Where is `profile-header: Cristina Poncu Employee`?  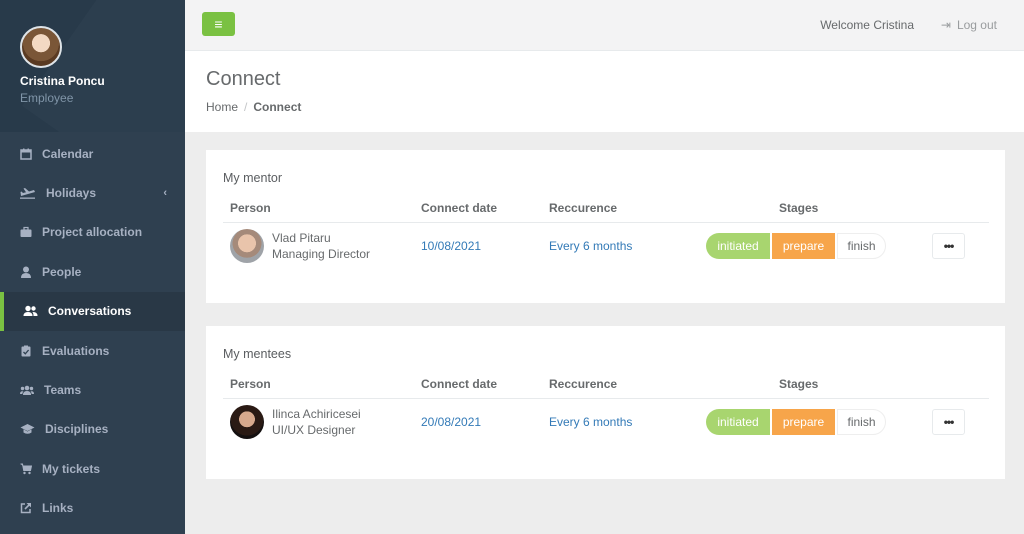
profile-header: Cristina Poncu Employee is located at coordinates (92, 66).